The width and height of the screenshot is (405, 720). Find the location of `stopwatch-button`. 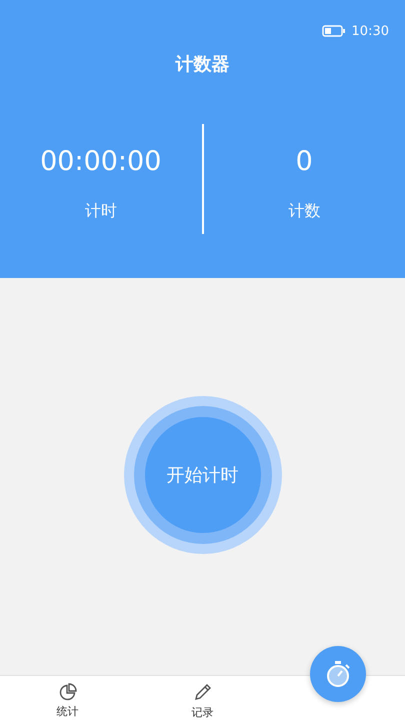

stopwatch-button is located at coordinates (338, 674).